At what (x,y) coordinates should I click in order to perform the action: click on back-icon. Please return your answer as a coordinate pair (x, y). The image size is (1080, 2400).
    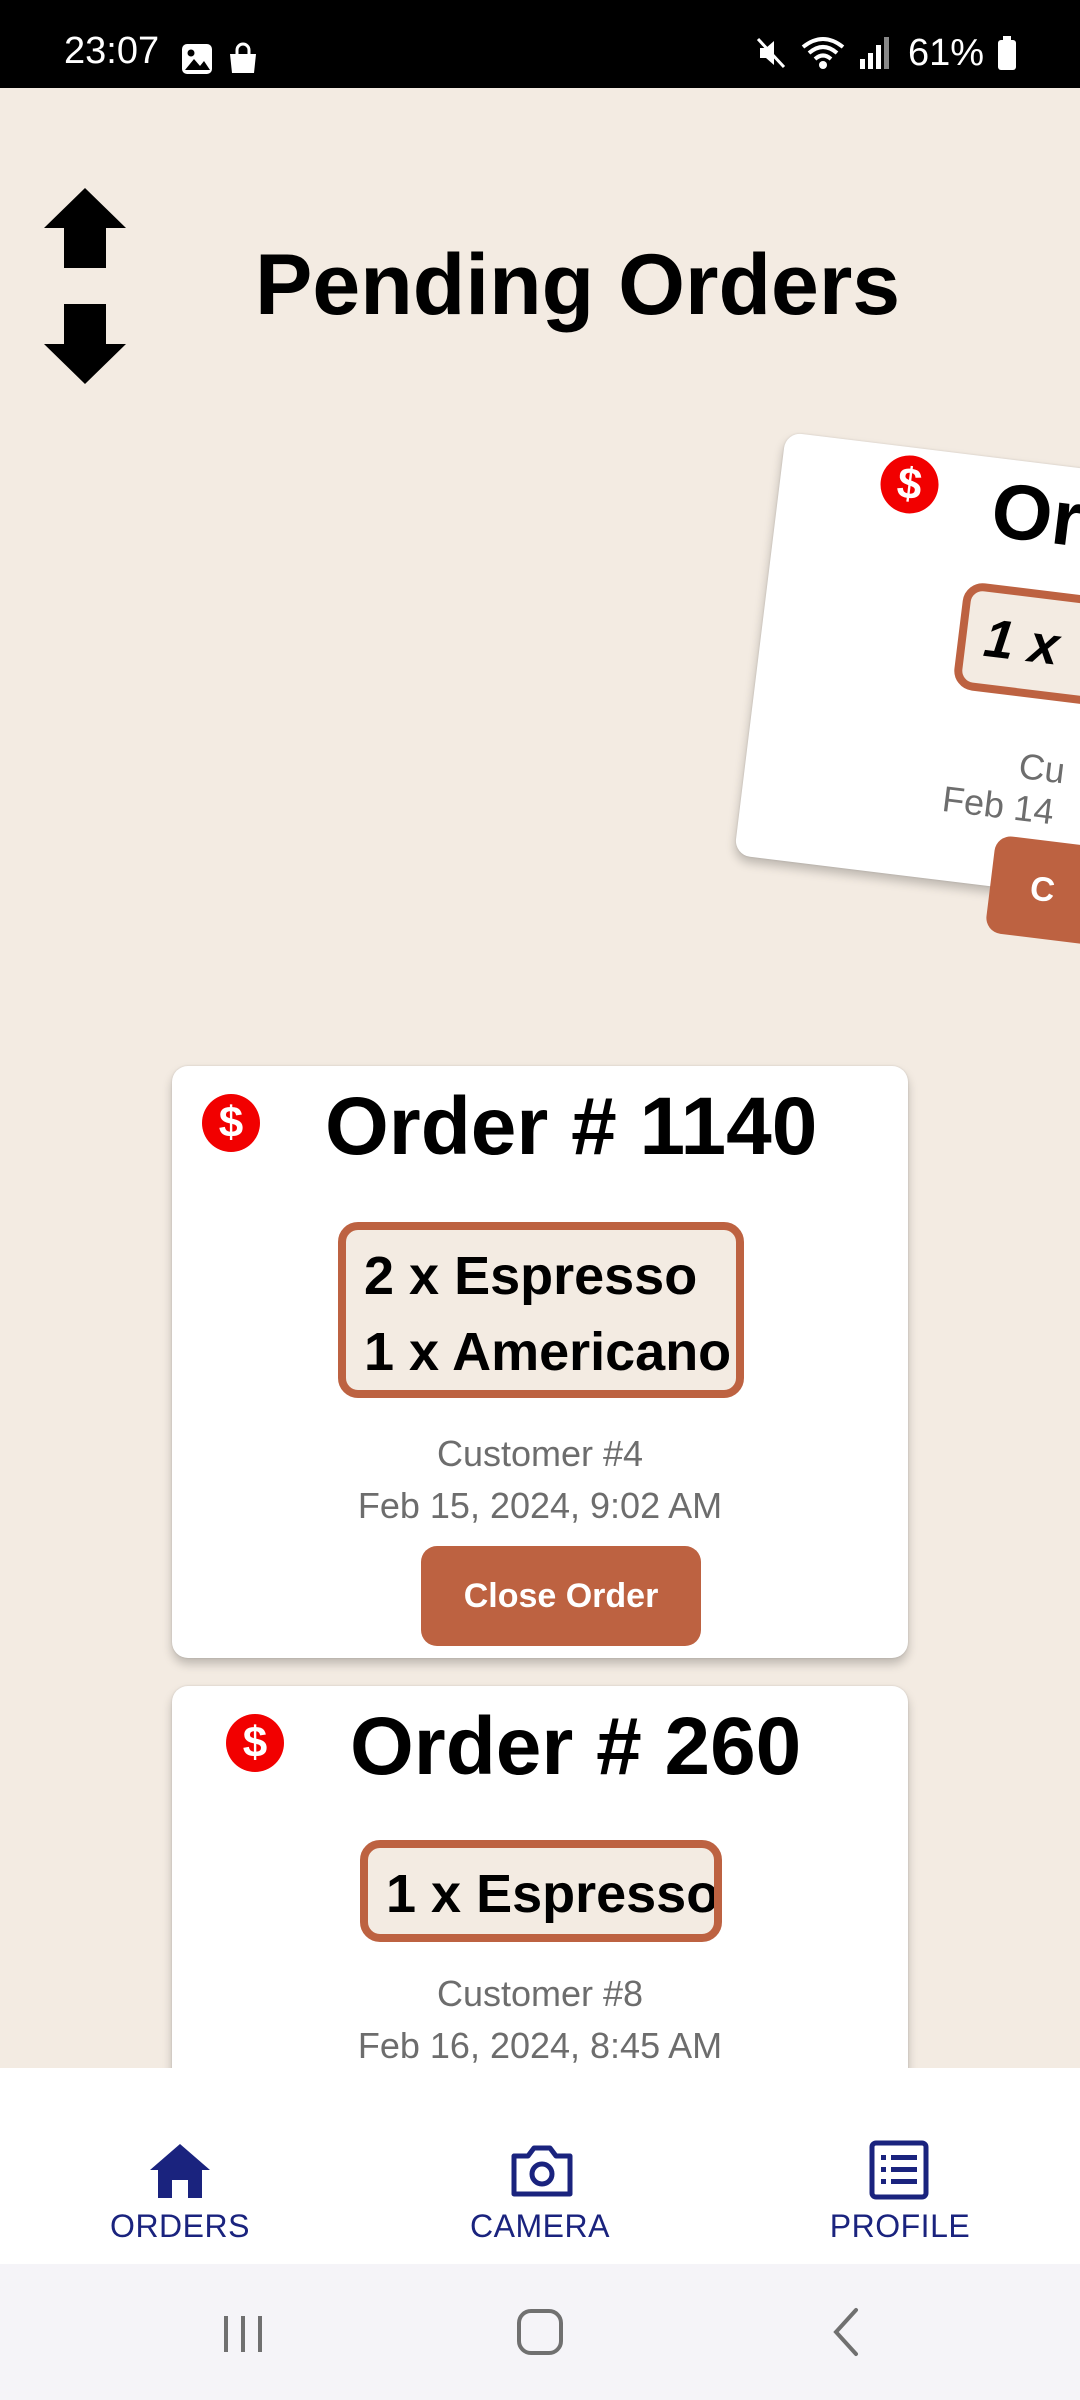
    Looking at the image, I should click on (846, 2332).